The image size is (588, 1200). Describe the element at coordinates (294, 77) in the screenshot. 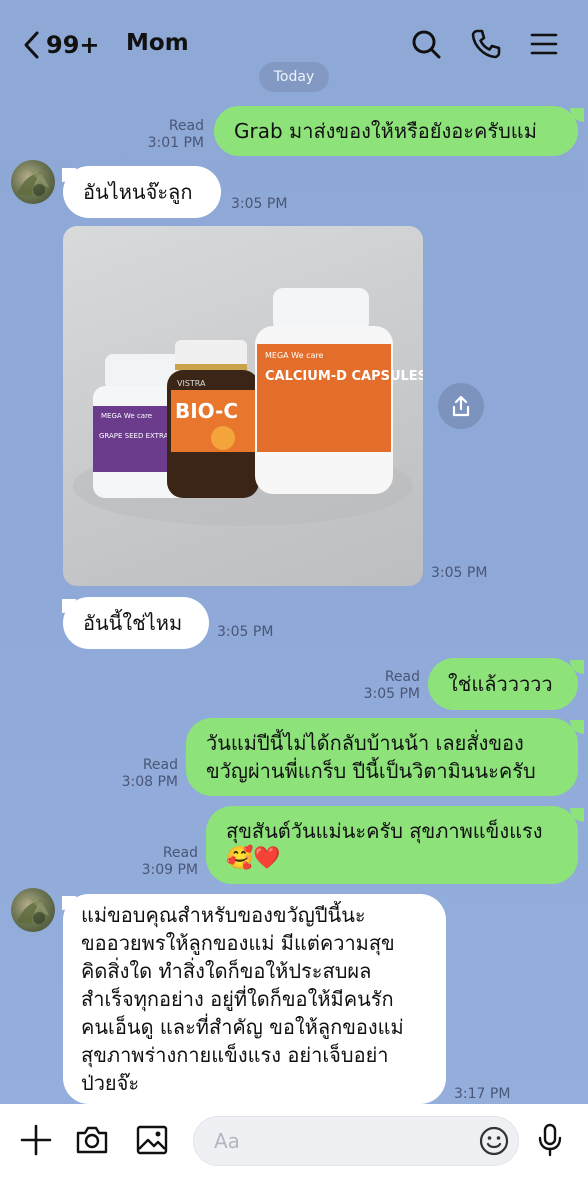

I see `date-separator: Today` at that location.